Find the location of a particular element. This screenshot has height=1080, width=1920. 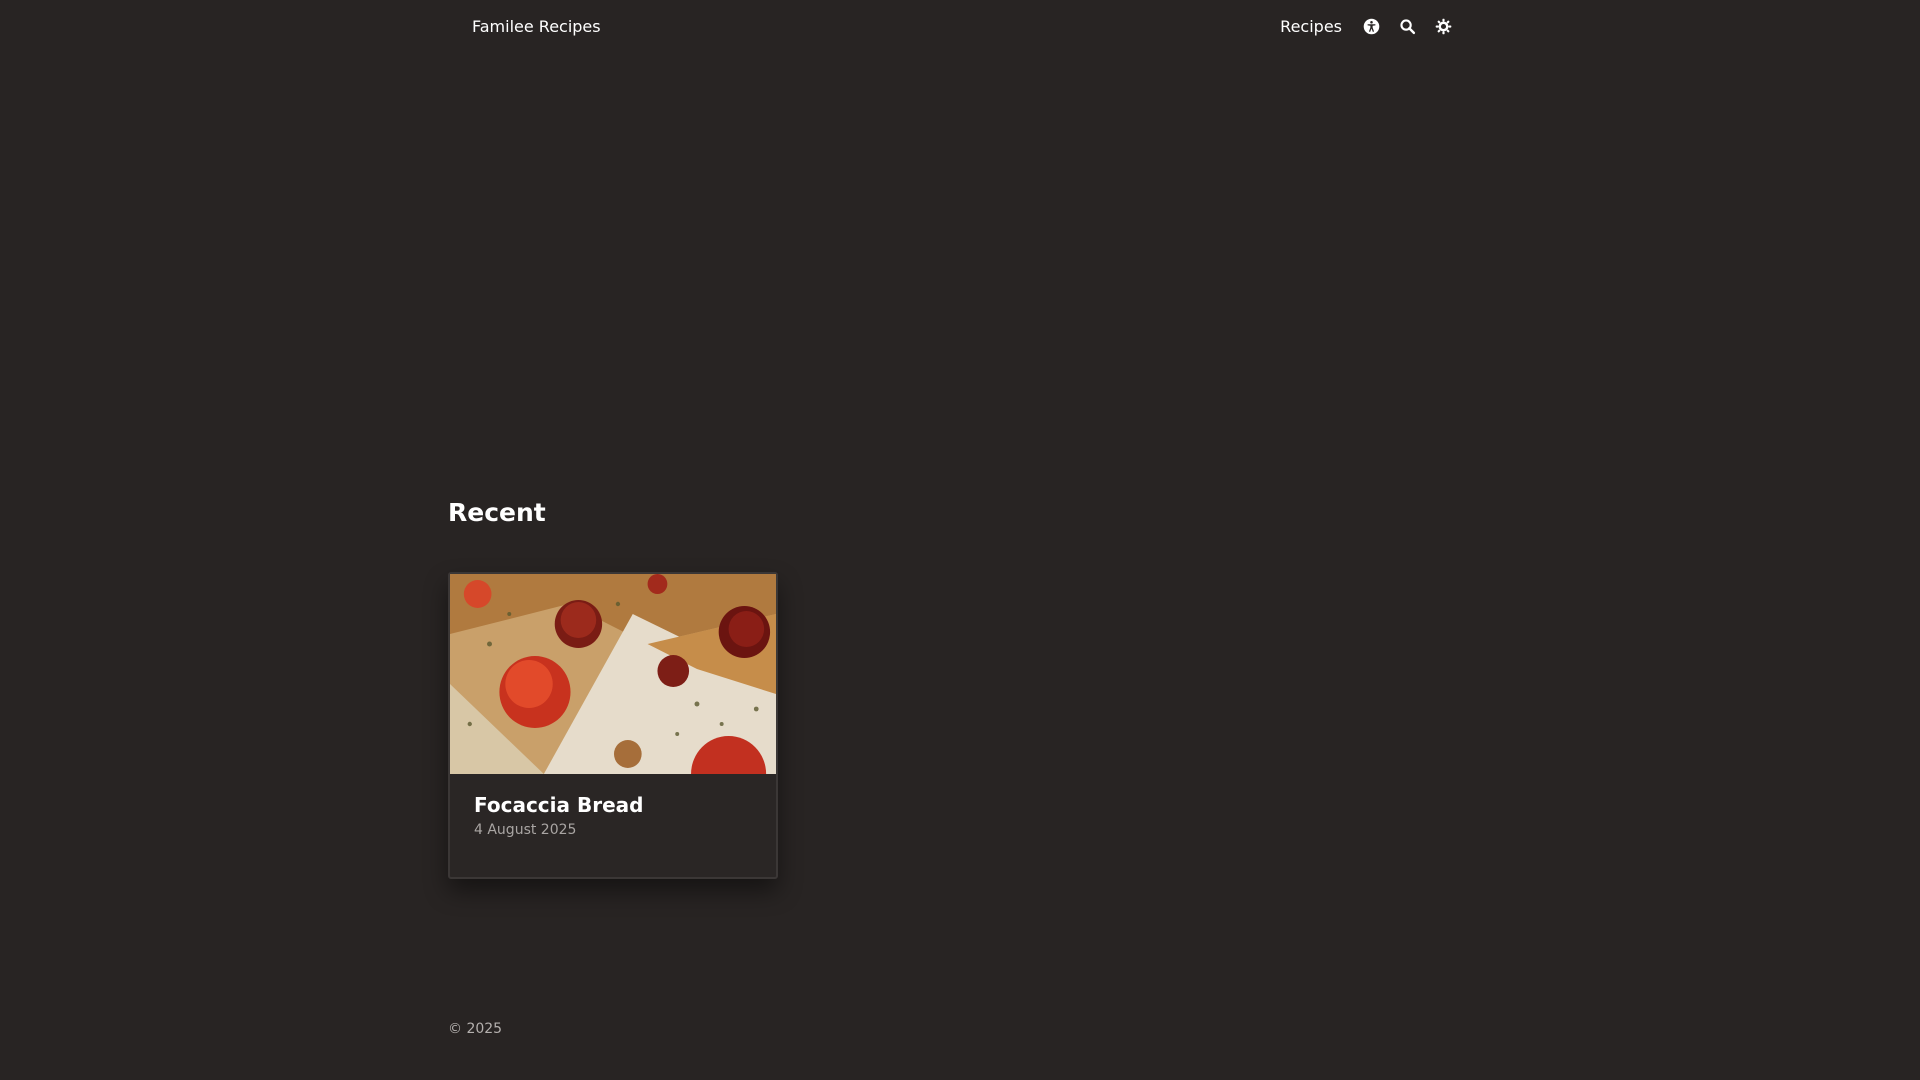

site-header: Familee Recipes Recipes is located at coordinates (950, 26).